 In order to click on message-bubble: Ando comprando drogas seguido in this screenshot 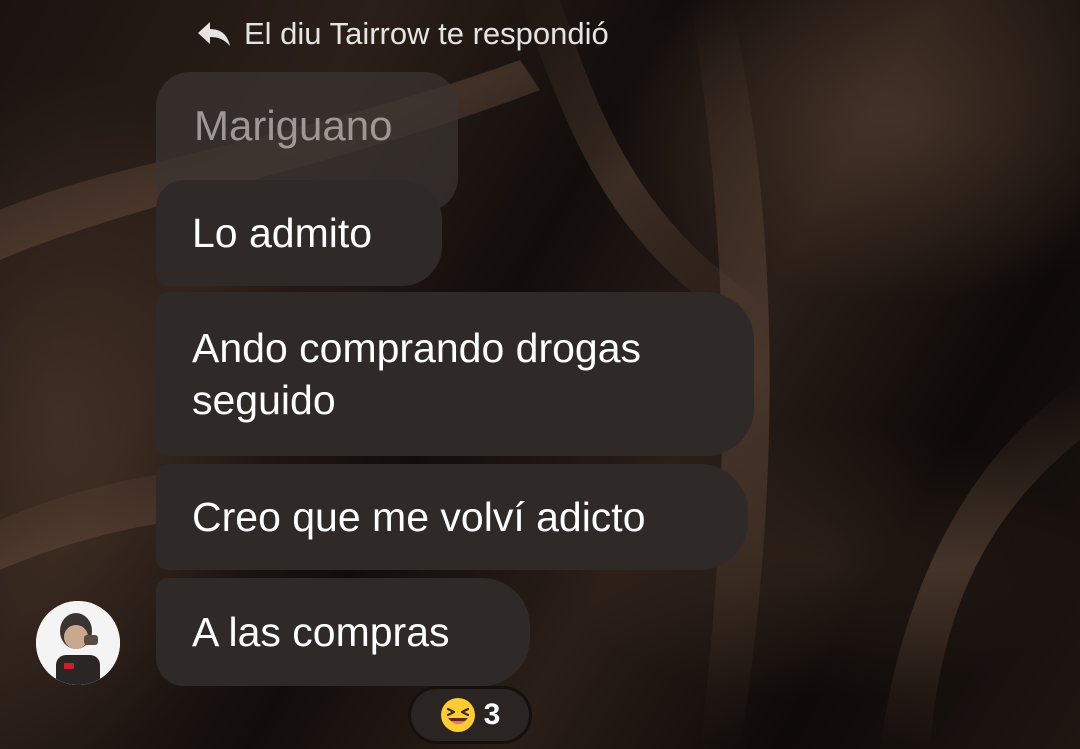, I will do `click(455, 374)`.